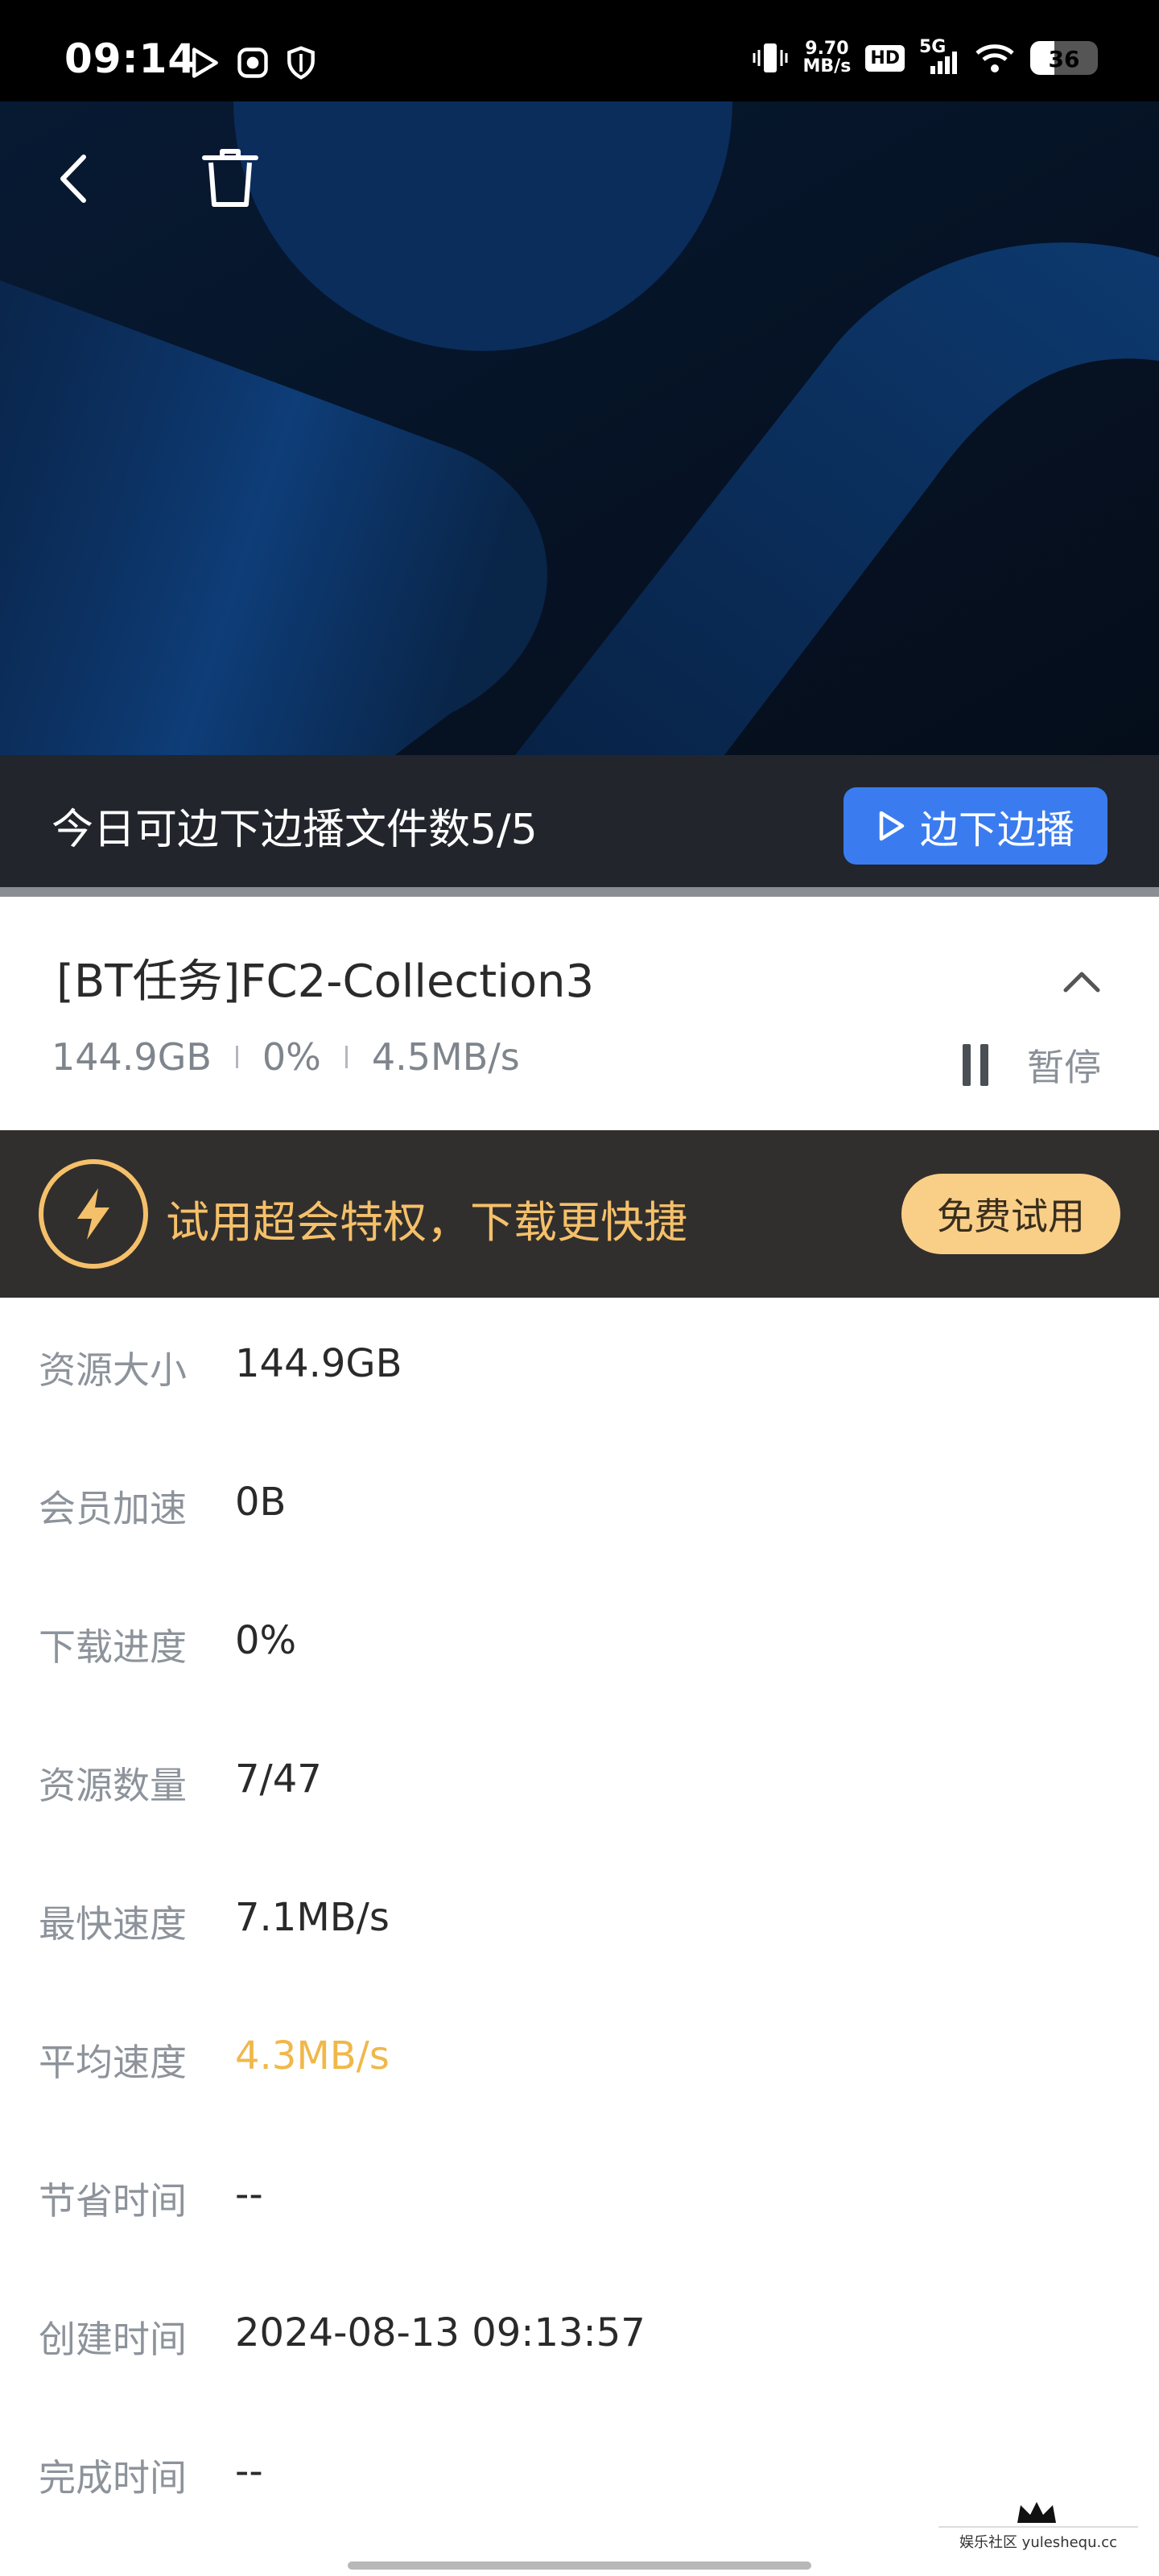 This screenshot has height=2576, width=1159. I want to click on chevron-up-icon, so click(1081, 982).